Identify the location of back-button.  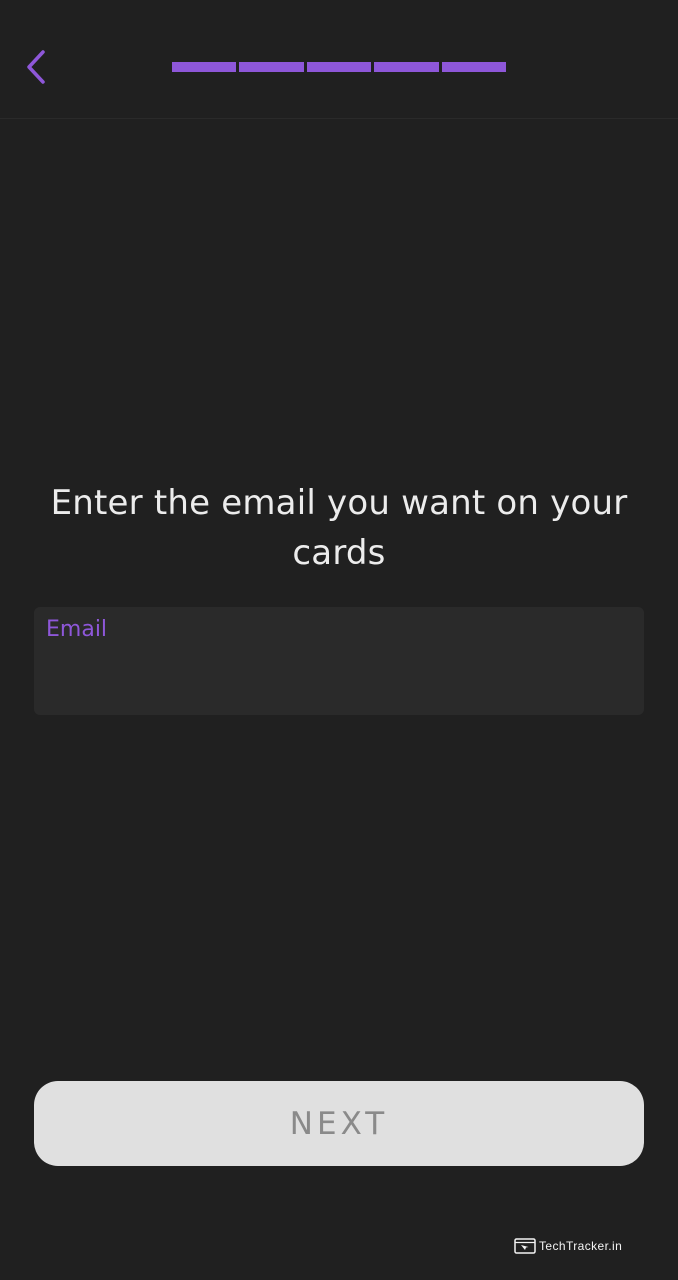
(36, 67).